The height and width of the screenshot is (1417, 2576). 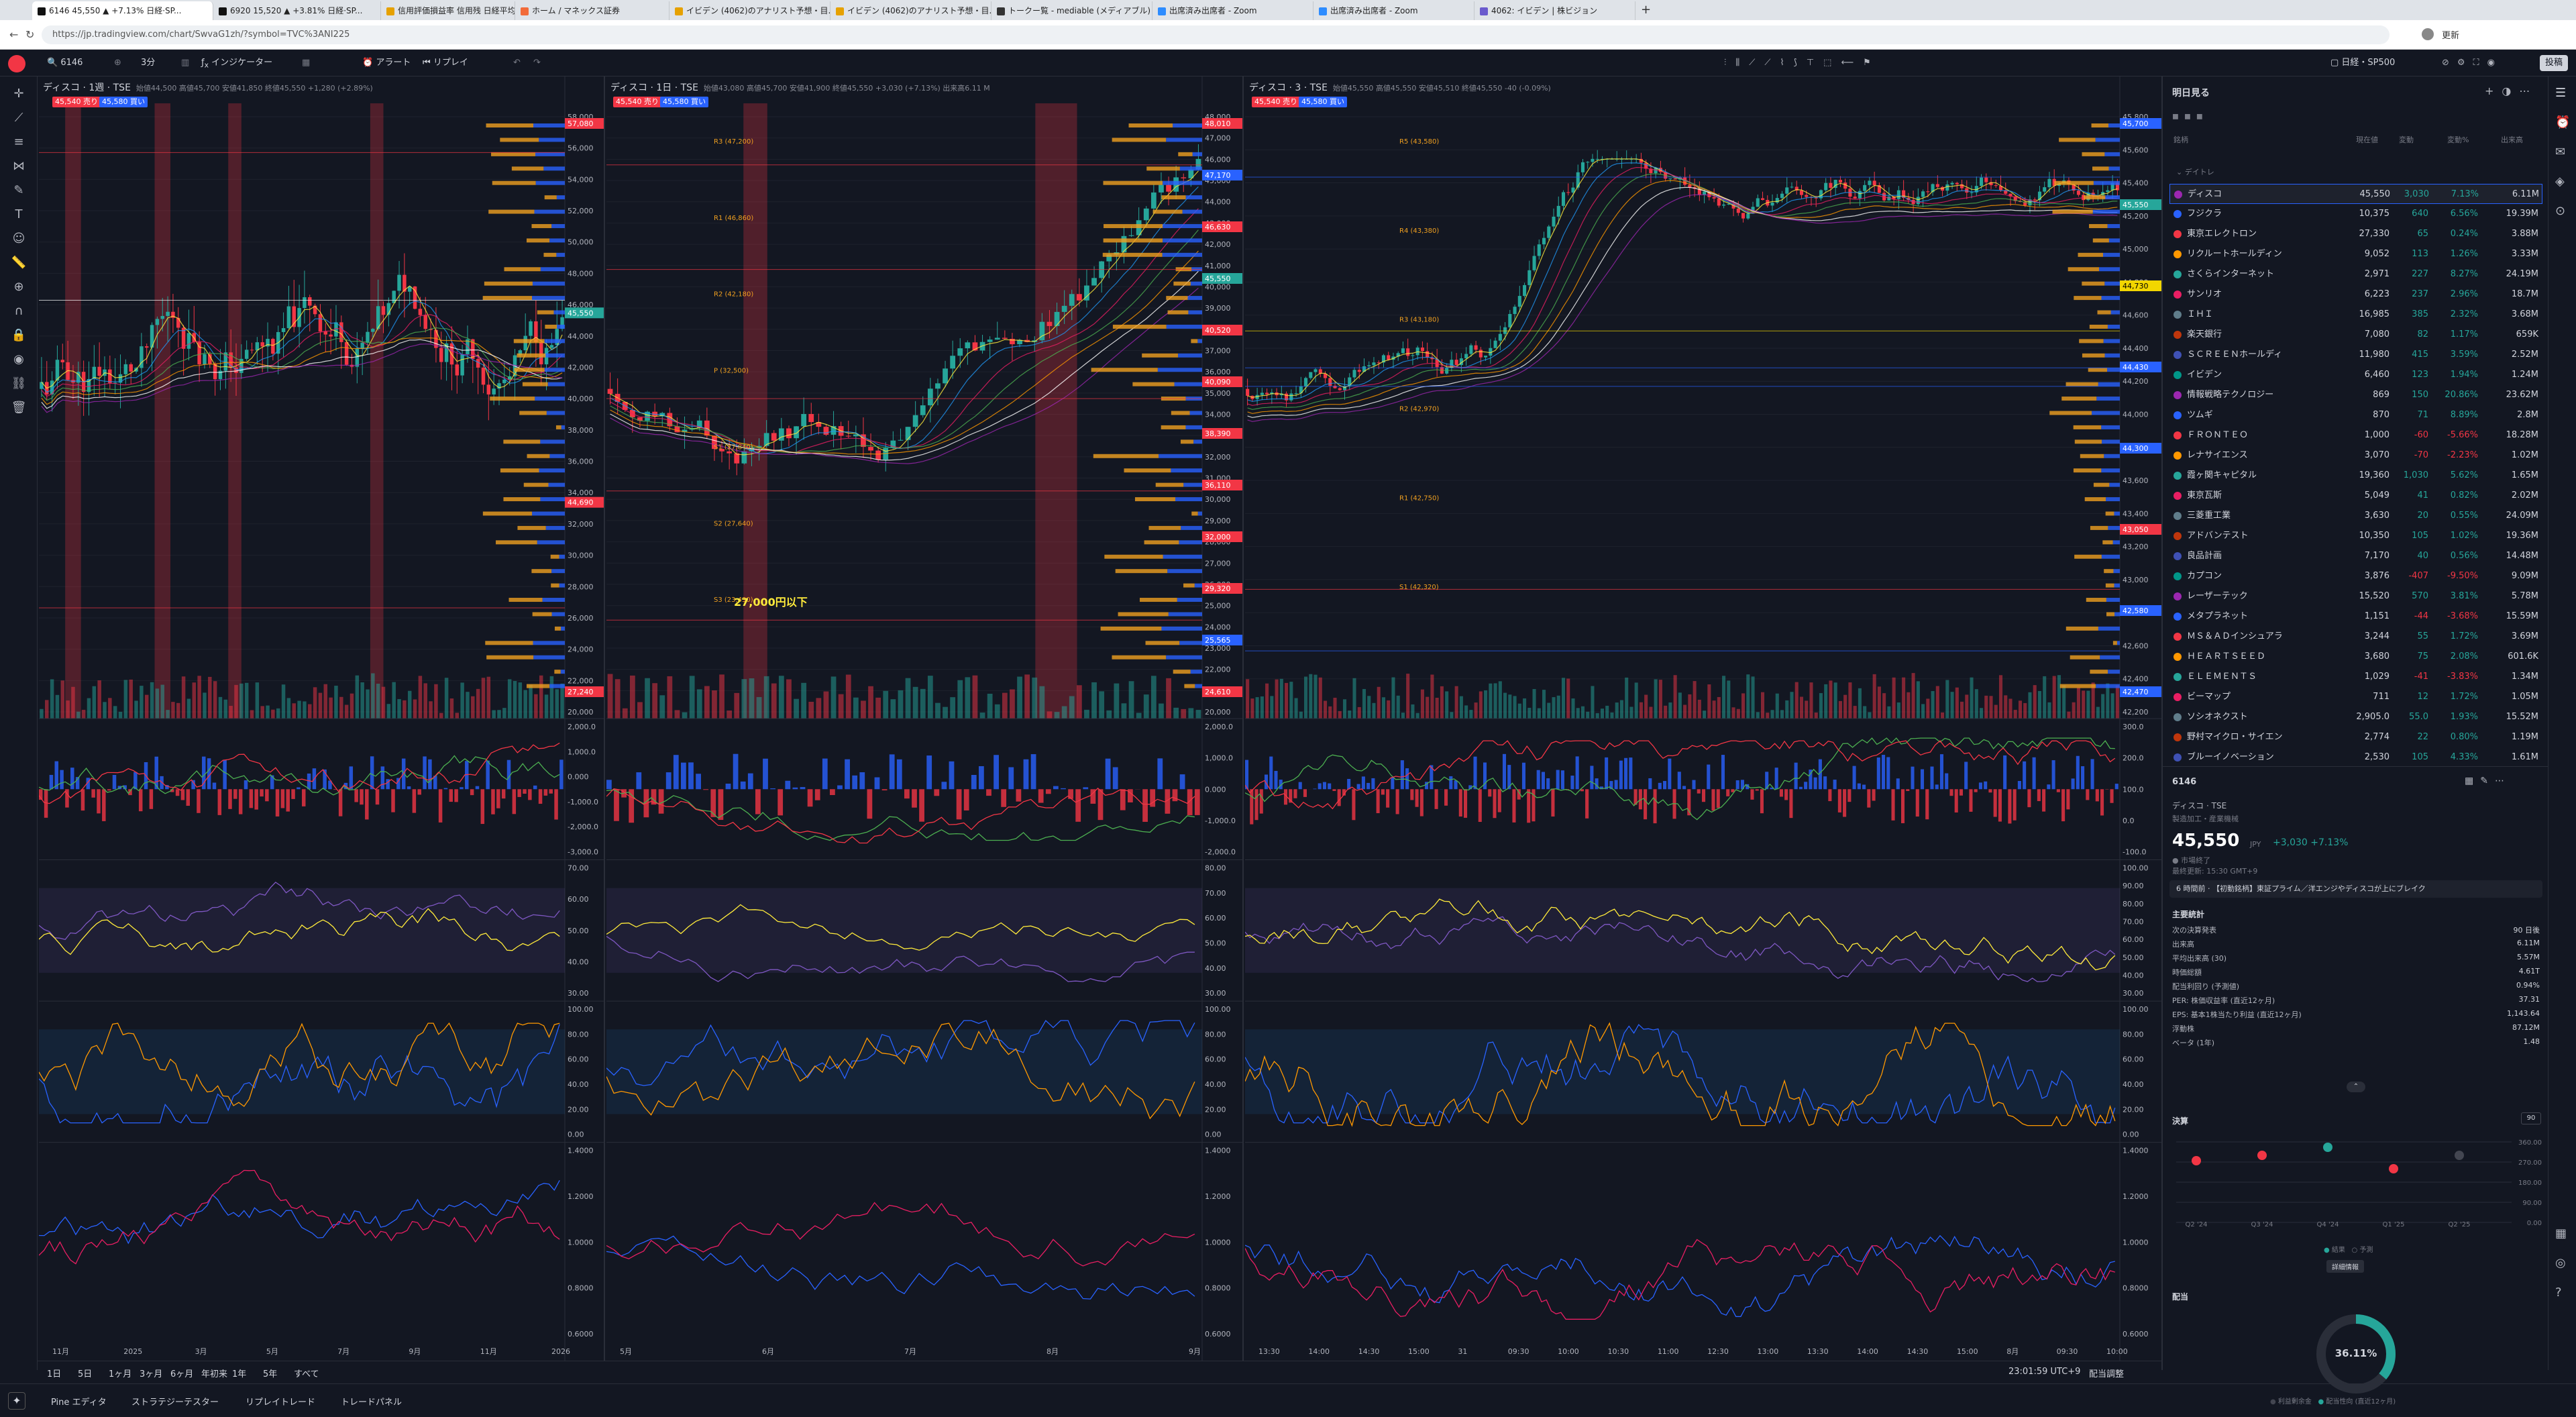 What do you see at coordinates (2355, 617) in the screenshot?
I see `watchlist-row: メタプラネット 1,151 -44 -3.68% 15.59M` at bounding box center [2355, 617].